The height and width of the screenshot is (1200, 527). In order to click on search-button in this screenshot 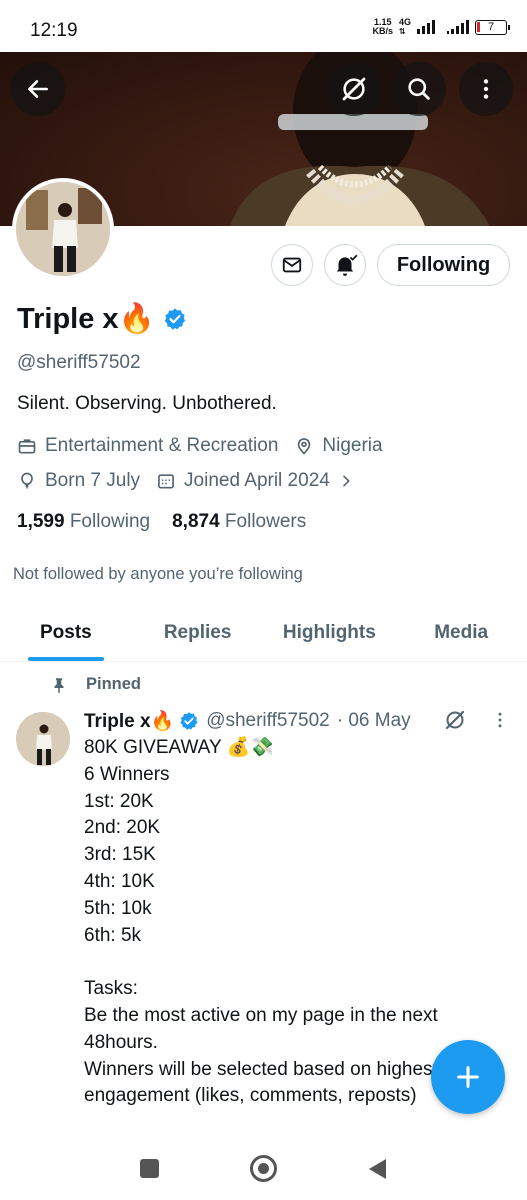, I will do `click(419, 89)`.